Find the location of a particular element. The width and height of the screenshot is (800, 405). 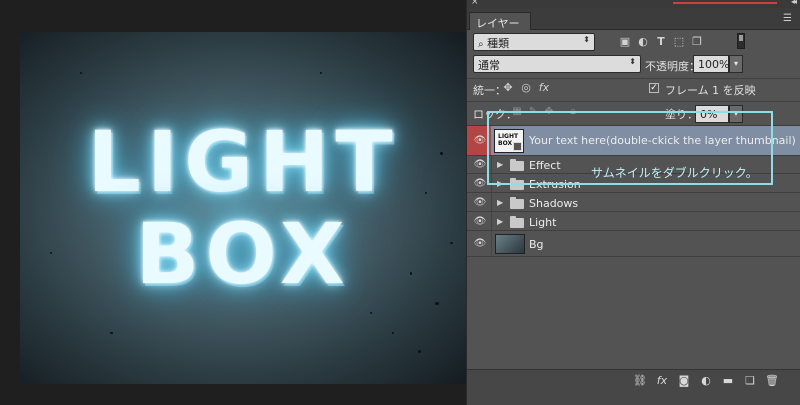

filter-shape-icon: ⬚ is located at coordinates (679, 42).